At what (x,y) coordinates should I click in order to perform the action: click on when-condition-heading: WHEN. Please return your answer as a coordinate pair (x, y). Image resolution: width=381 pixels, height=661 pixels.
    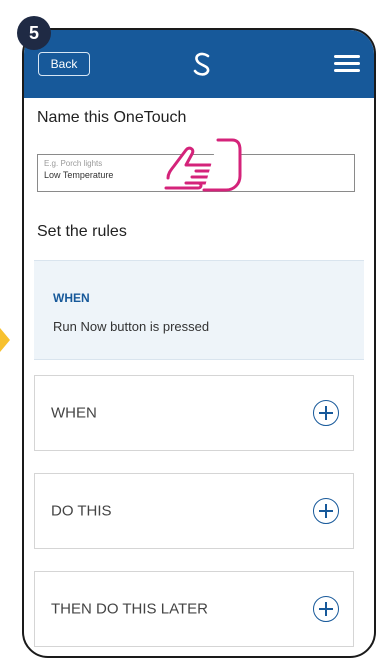
    Looking at the image, I should click on (71, 298).